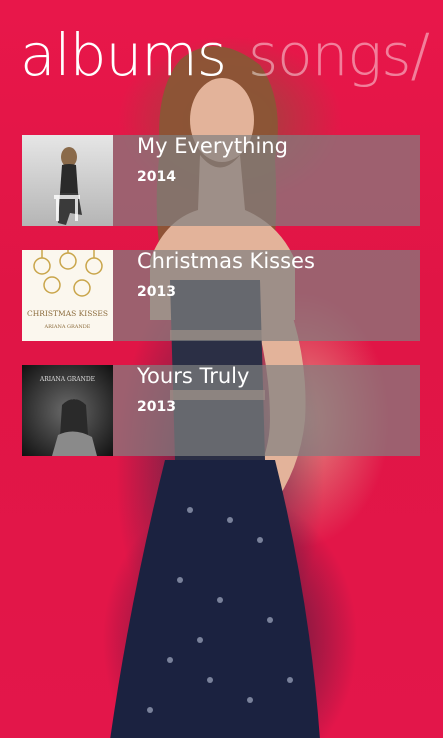 The width and height of the screenshot is (443, 738). What do you see at coordinates (221, 180) in the screenshot?
I see `album-item-my-everything: My Everything 2014` at bounding box center [221, 180].